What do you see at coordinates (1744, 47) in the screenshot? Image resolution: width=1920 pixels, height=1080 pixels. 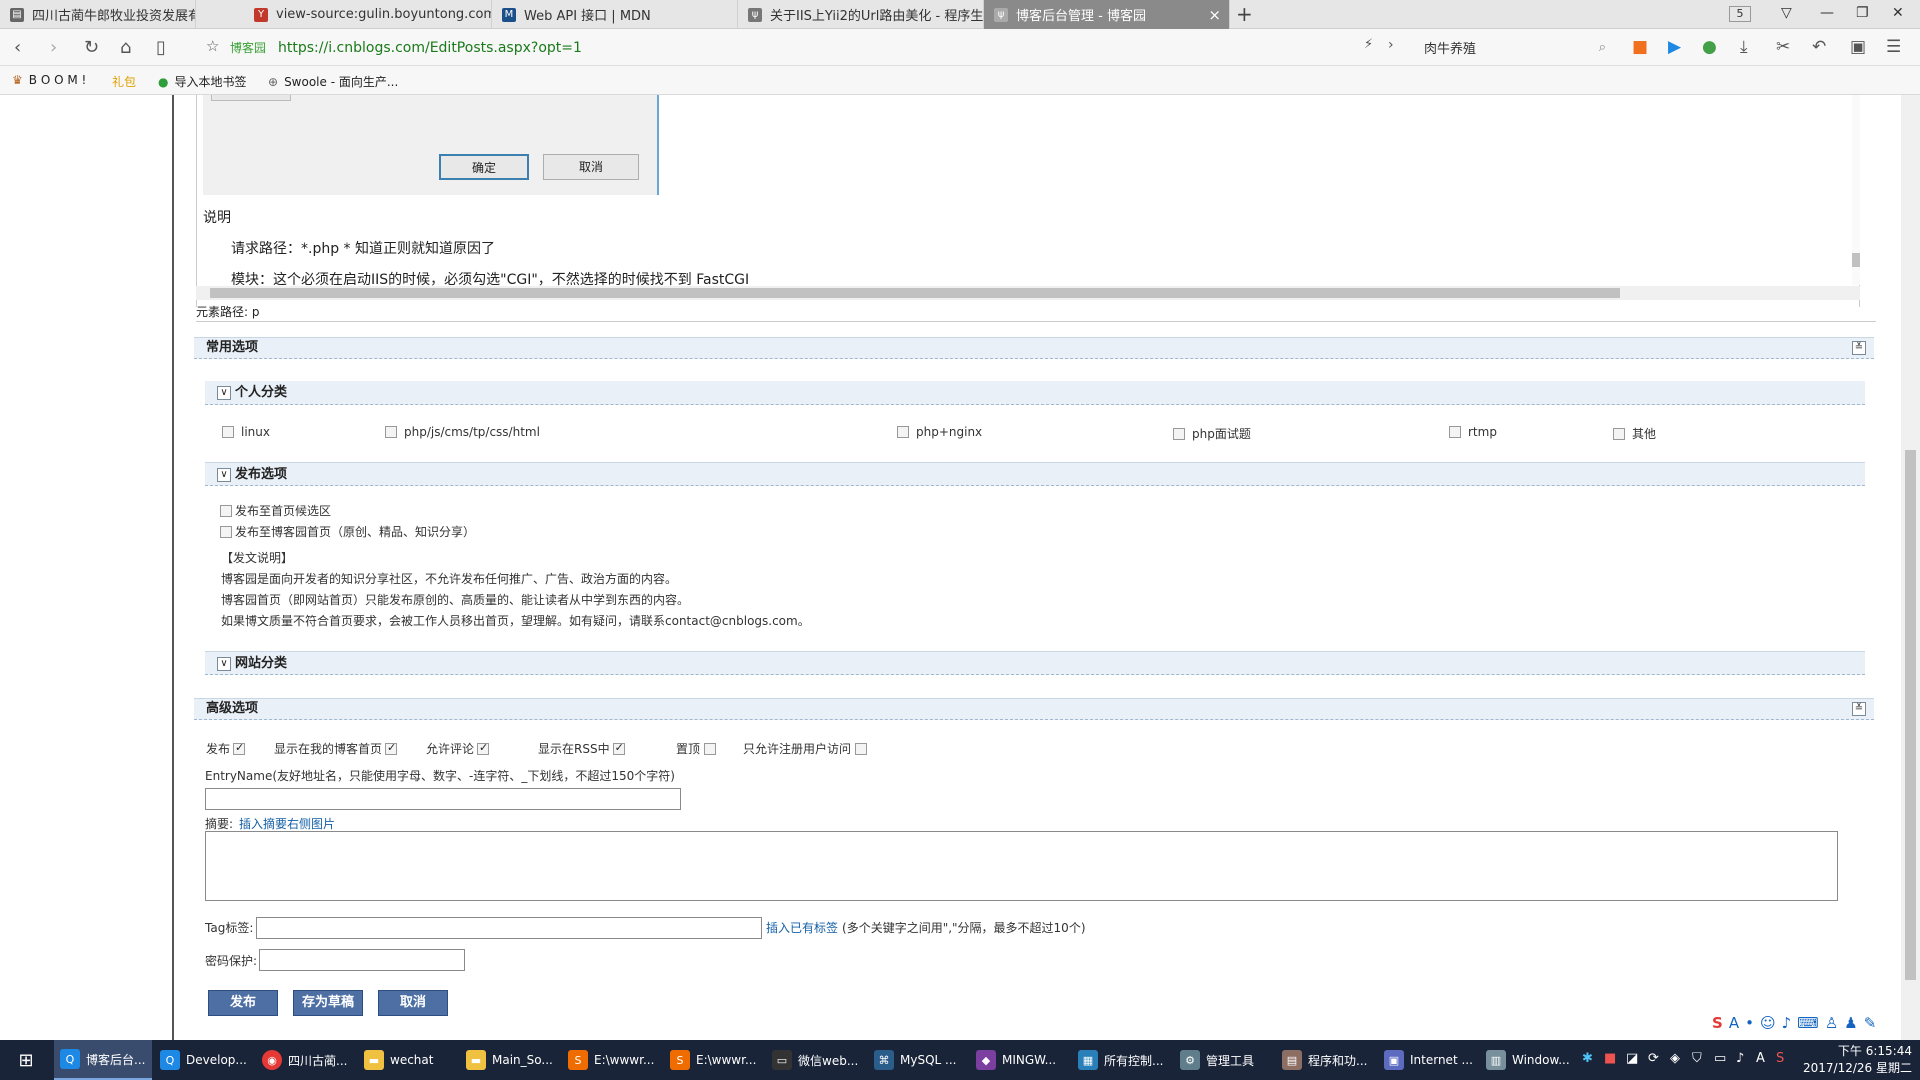 I see `download-icon: ⤓` at bounding box center [1744, 47].